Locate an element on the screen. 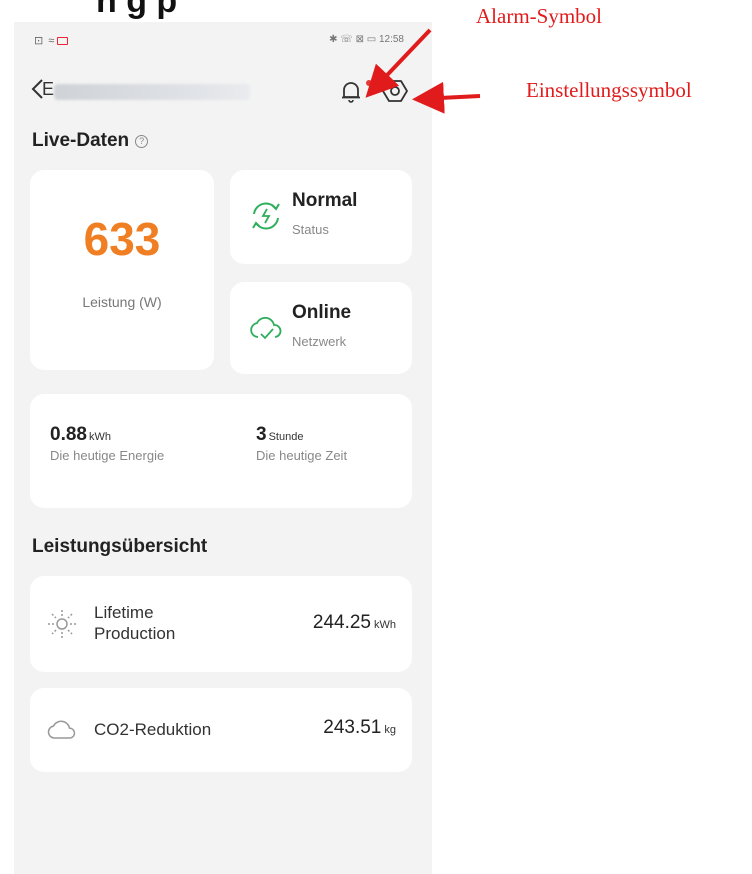  co2-reduction-unit: kg is located at coordinates (390, 730).